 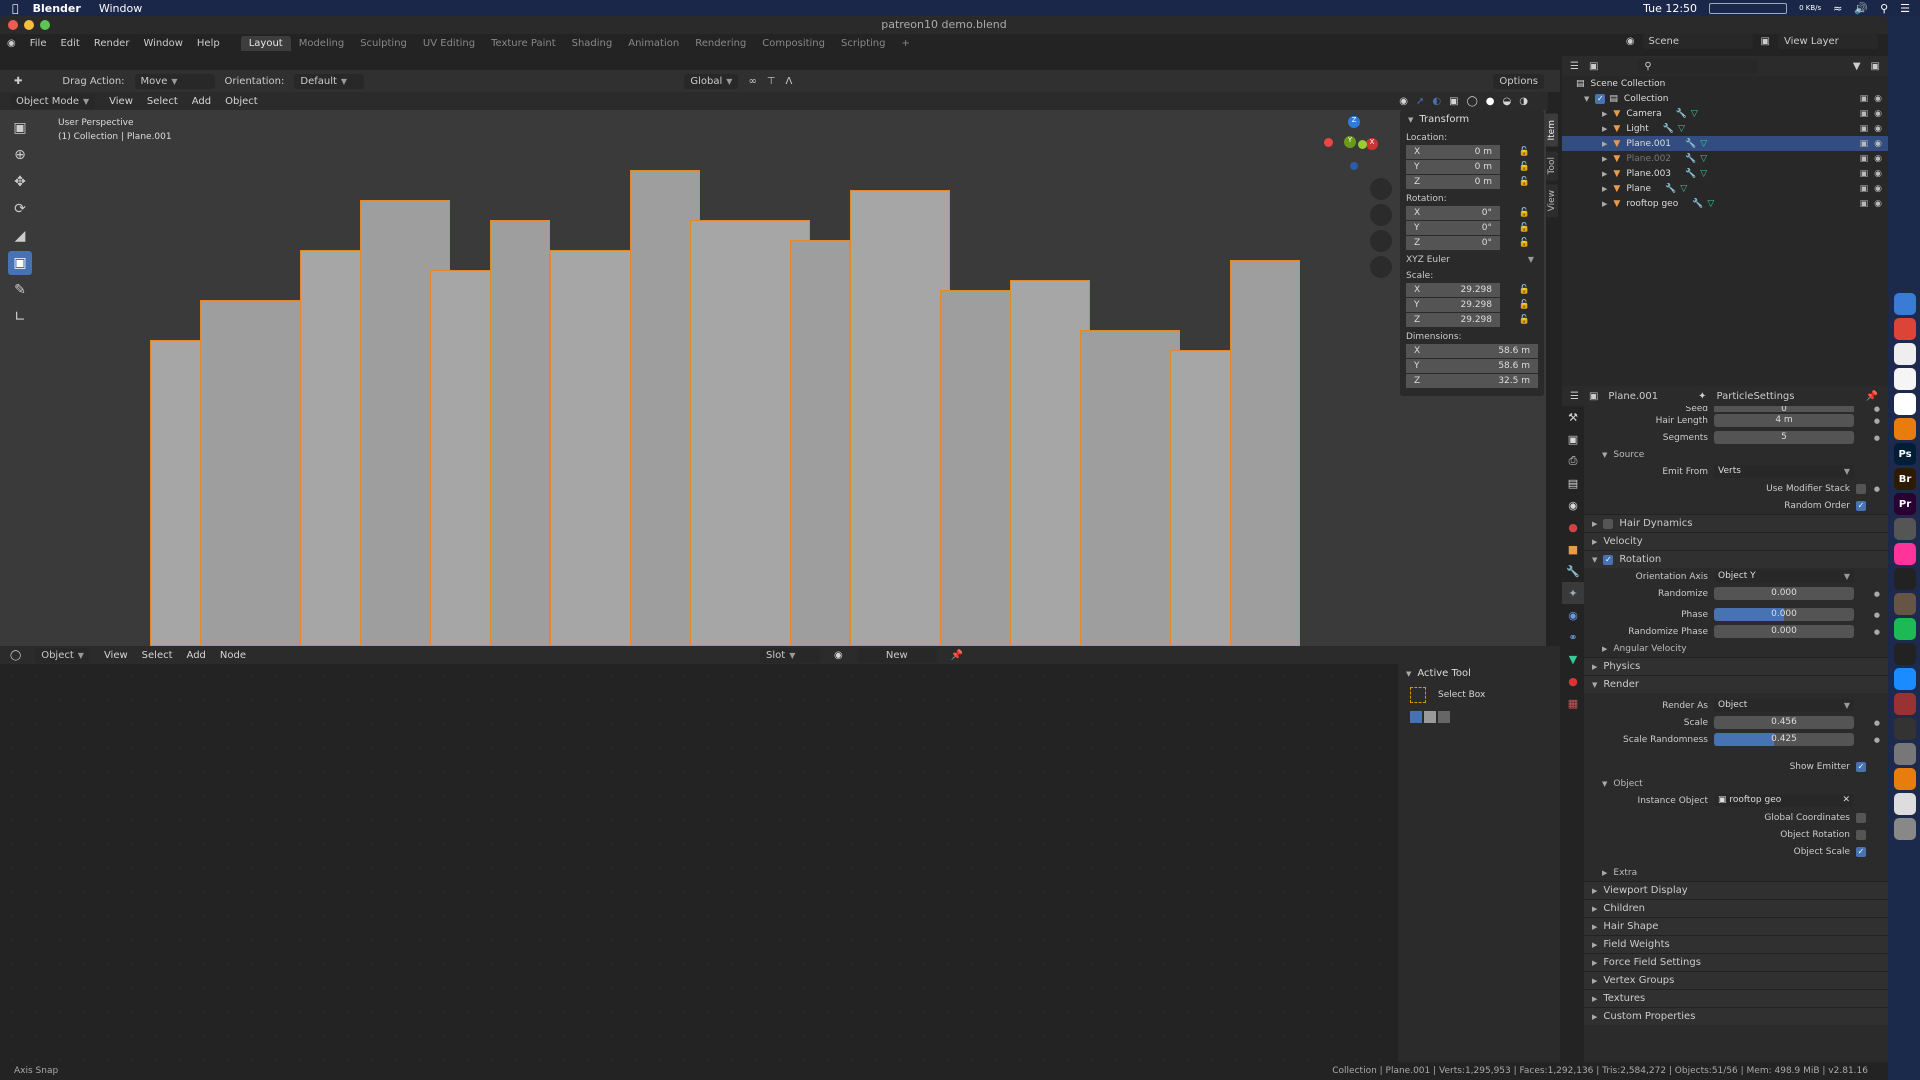 What do you see at coordinates (1630, 41) in the screenshot?
I see `scene-icon: ◉` at bounding box center [1630, 41].